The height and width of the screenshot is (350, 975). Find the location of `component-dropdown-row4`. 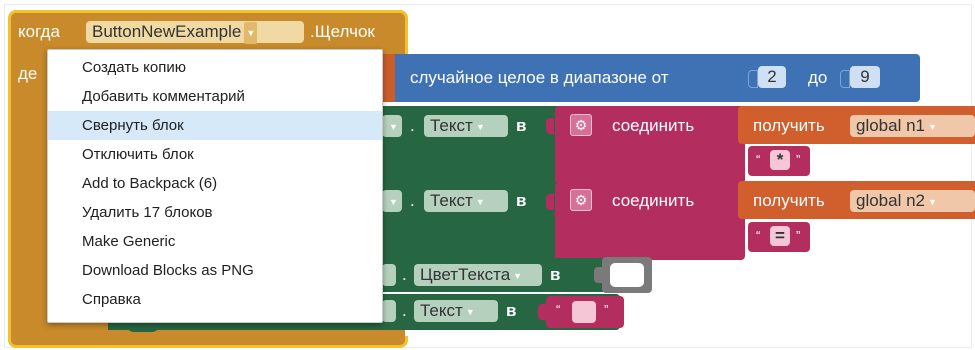

component-dropdown-row4 is located at coordinates (389, 311).